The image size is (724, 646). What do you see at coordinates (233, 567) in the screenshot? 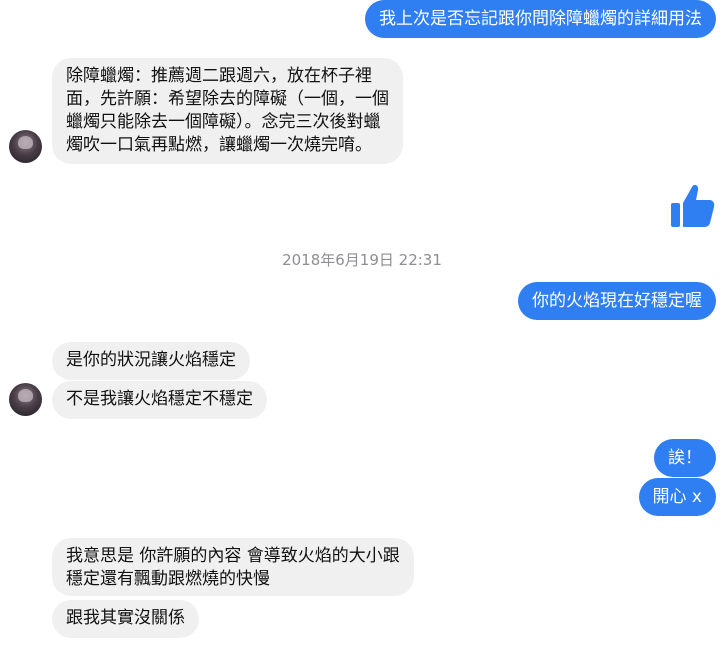
I see `message-incoming: 我意思是 你許願的內容 會導致火焰的大小跟 穩定還有飄動跟燃燒的快慢` at bounding box center [233, 567].